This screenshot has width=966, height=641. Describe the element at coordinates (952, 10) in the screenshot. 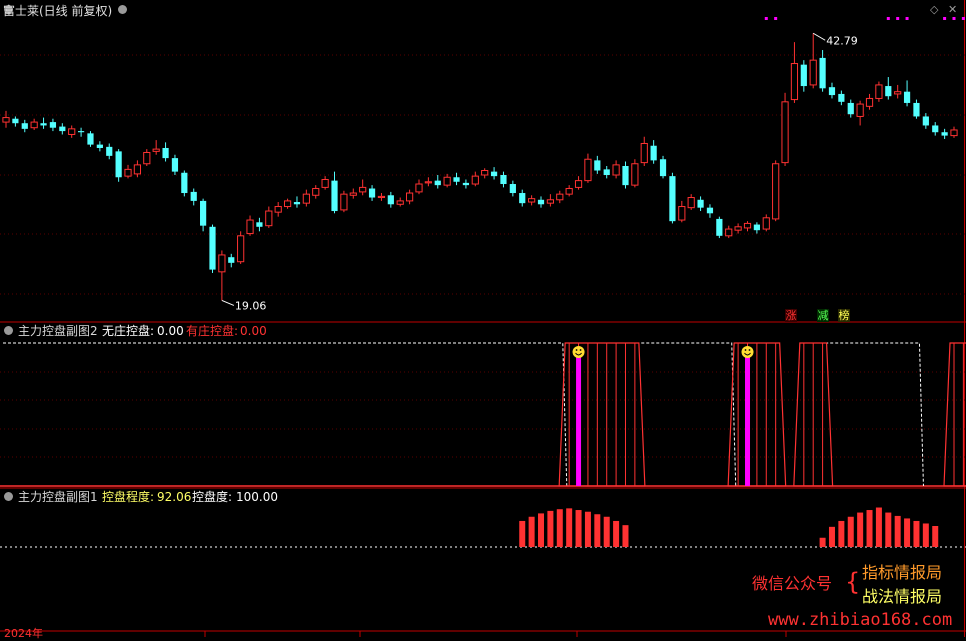

I see `close-icon: ✕` at that location.